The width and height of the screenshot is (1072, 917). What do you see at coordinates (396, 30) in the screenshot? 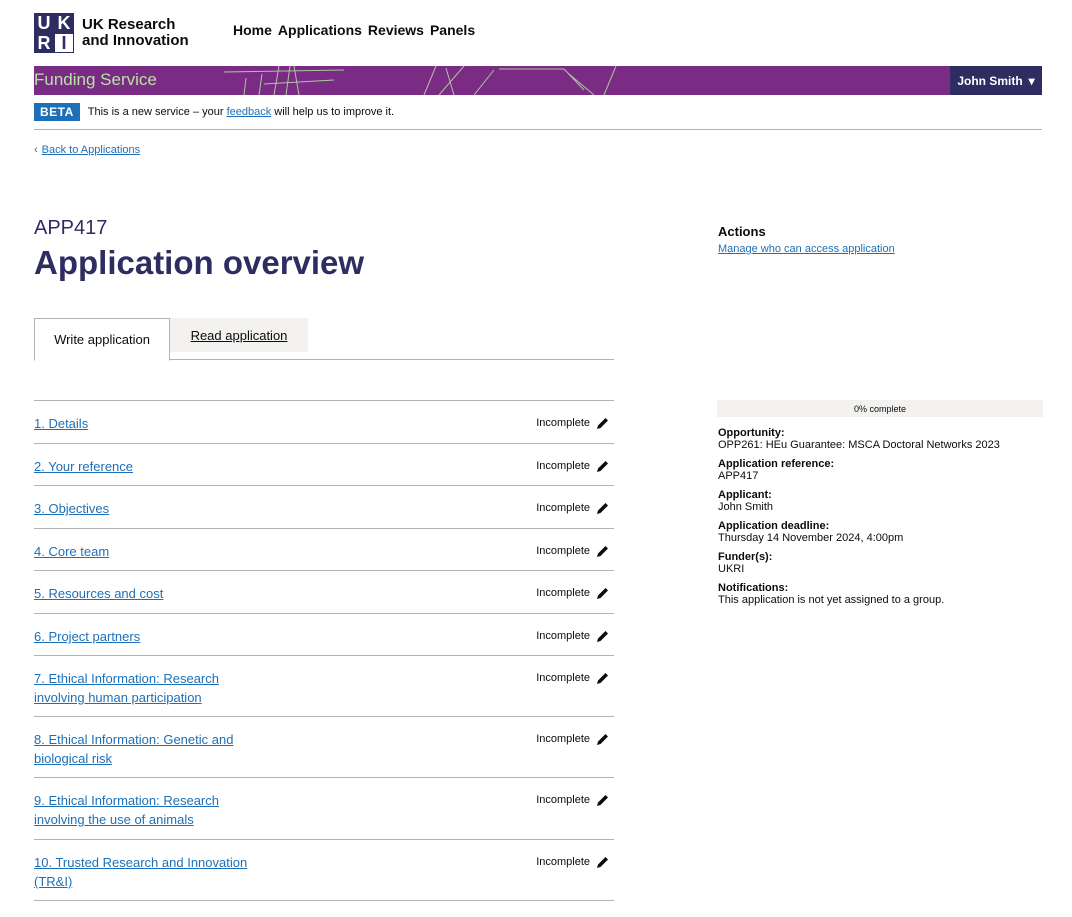
I see `nav-reviews: Reviews` at bounding box center [396, 30].